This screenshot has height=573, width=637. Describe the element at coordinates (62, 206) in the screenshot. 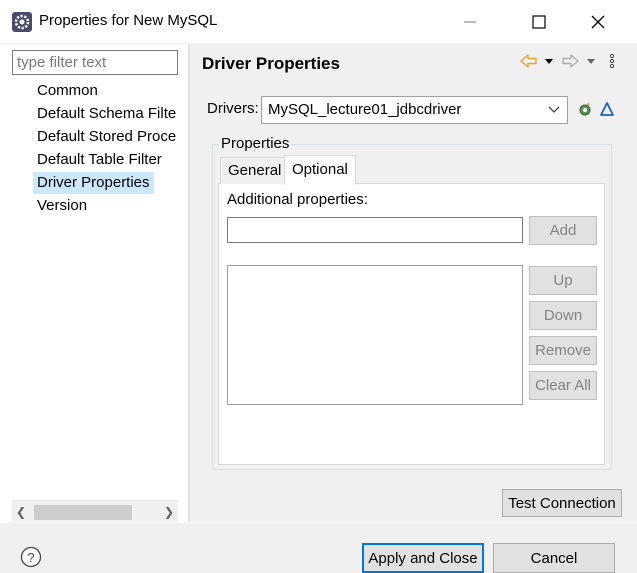

I see `tree-item-version: Version` at that location.